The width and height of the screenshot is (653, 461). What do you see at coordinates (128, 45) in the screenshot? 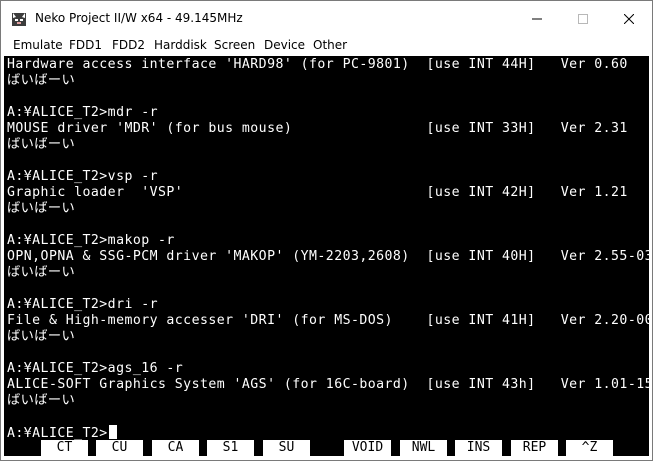
I see `menu-fdd2: FDD2` at bounding box center [128, 45].